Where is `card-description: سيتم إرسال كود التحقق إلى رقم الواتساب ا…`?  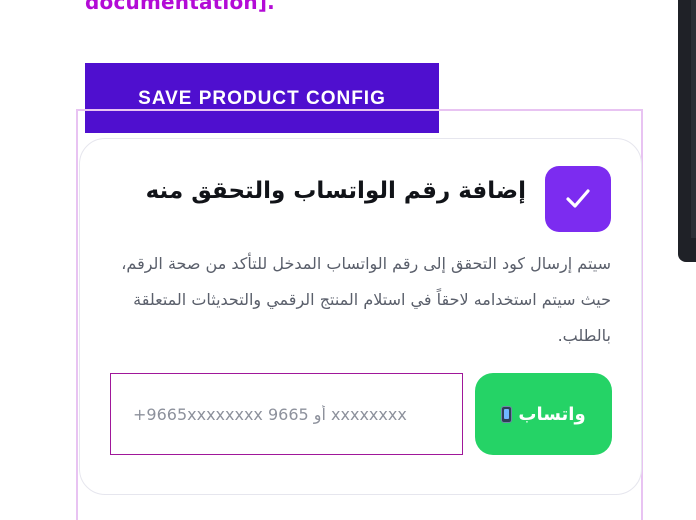
card-description: سيتم إرسال كود التحقق إلى رقم الواتساب ا… is located at coordinates (366, 299).